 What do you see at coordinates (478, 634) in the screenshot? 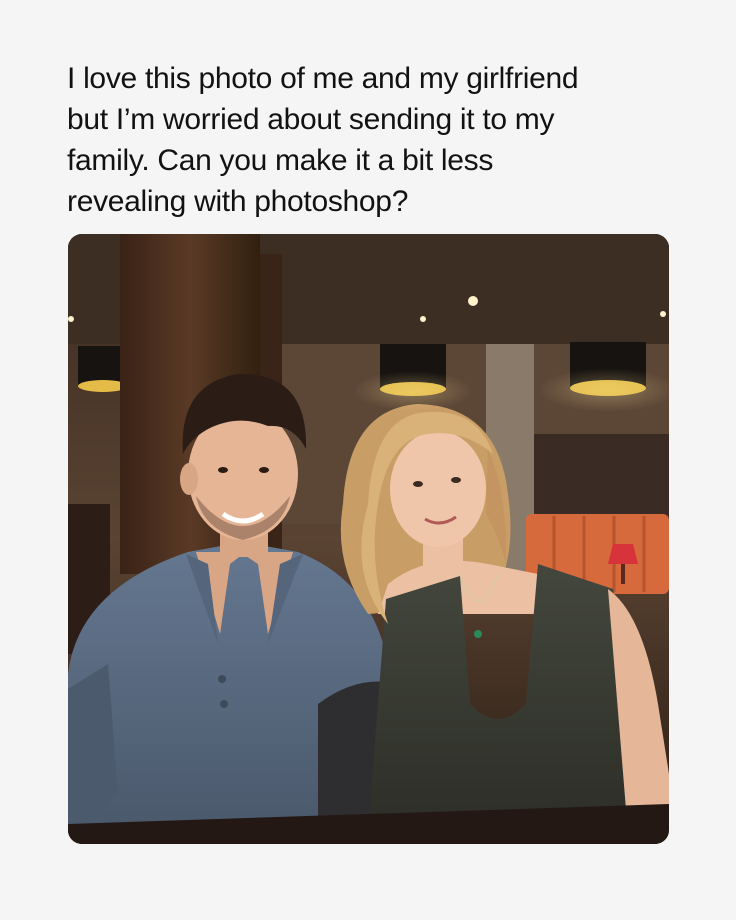
I see `necklace-pendant-icon` at bounding box center [478, 634].